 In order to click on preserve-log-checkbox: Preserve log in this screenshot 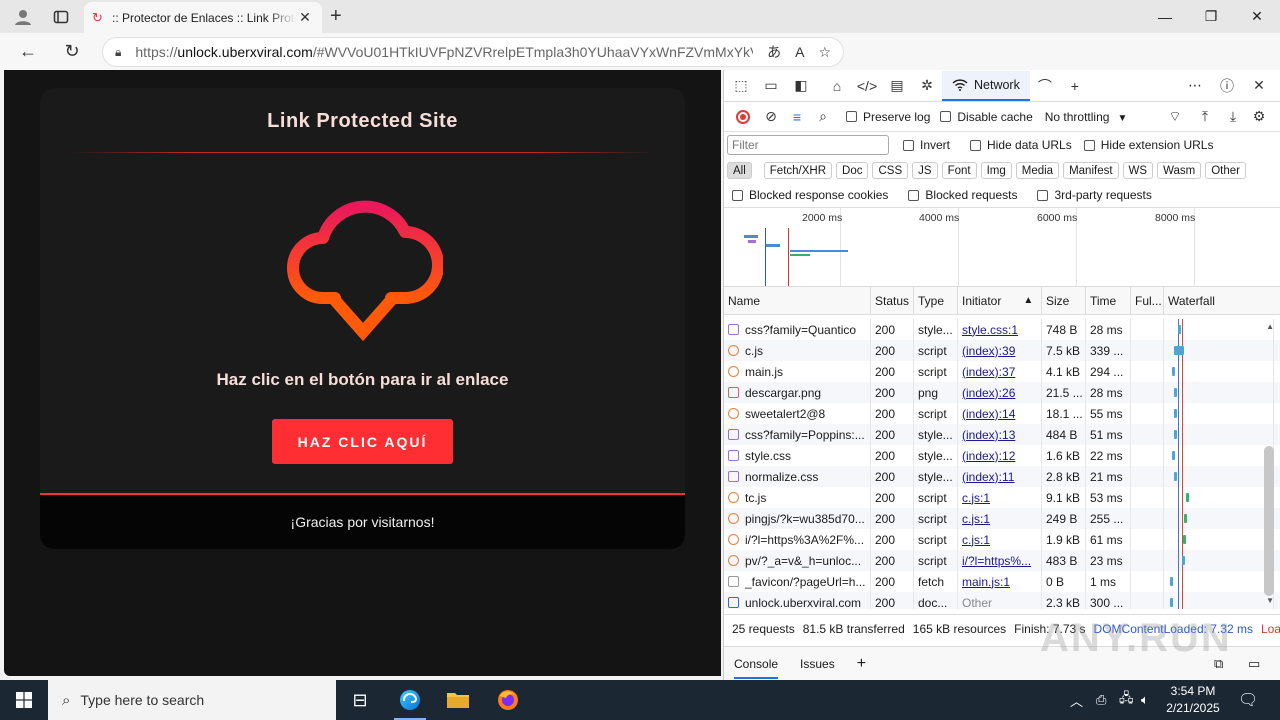, I will do `click(888, 117)`.